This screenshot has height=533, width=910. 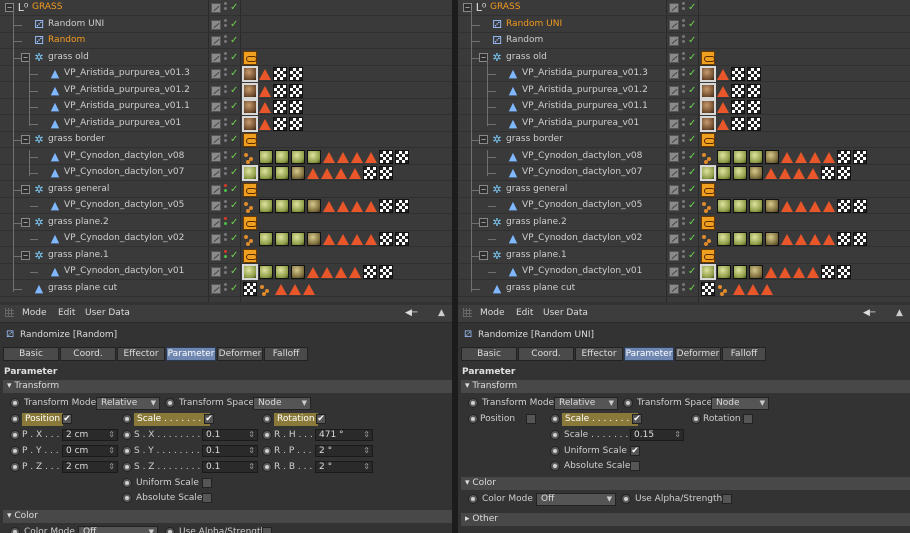 What do you see at coordinates (685, 483) in the screenshot?
I see `group-header-color: ▾ Color` at bounding box center [685, 483].